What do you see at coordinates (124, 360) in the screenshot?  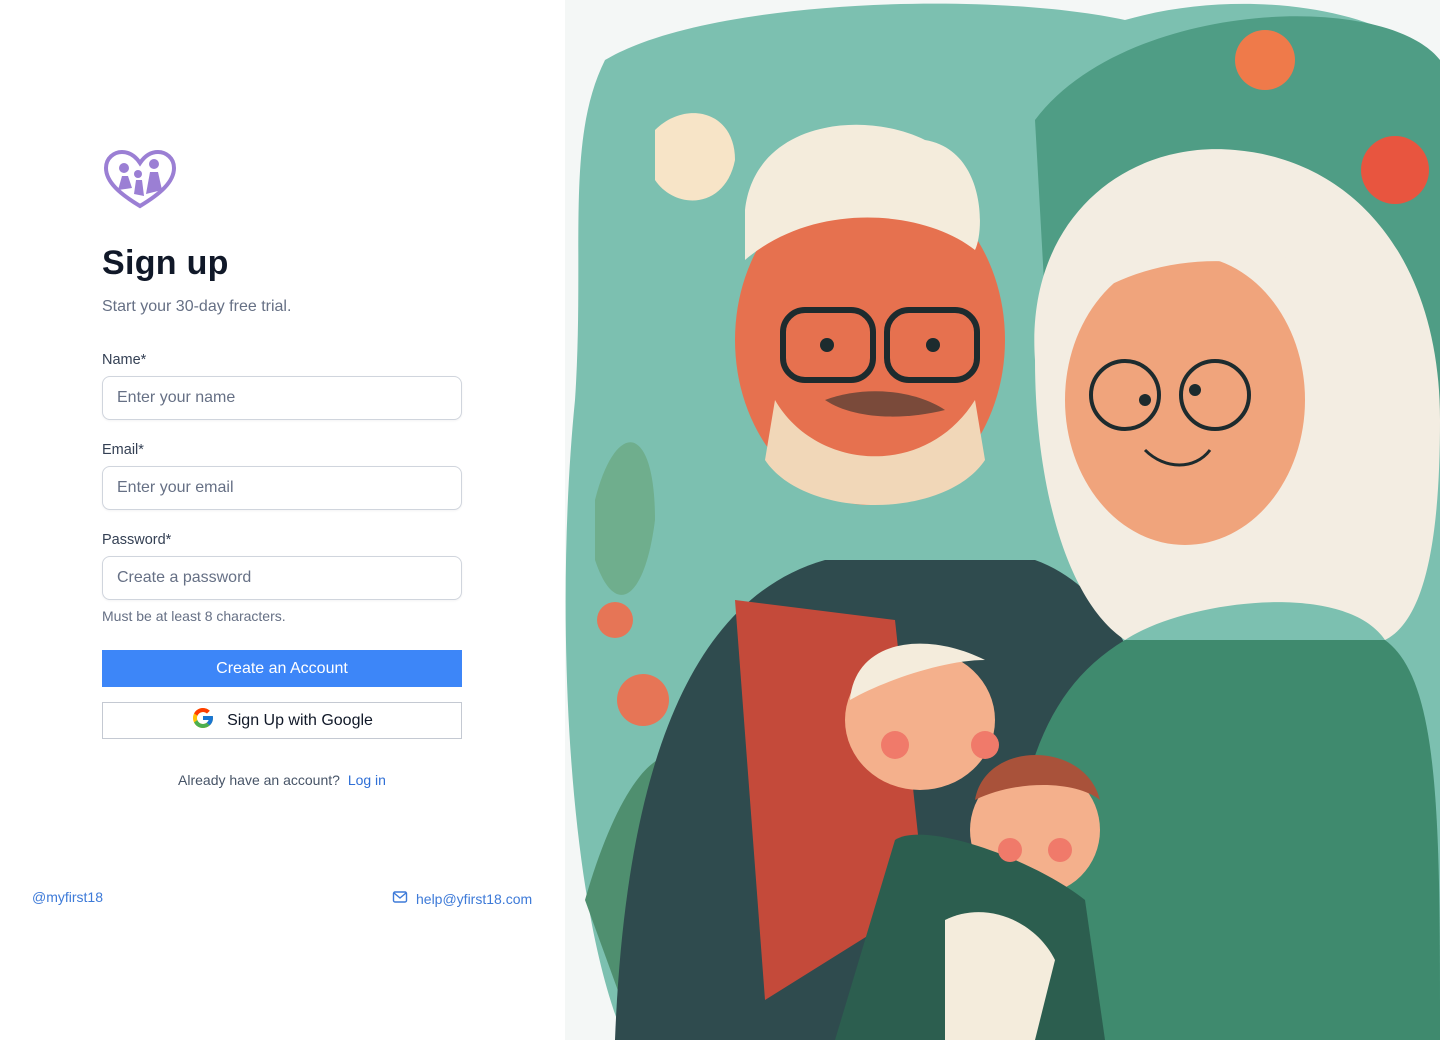 I see `name-label: Name*` at bounding box center [124, 360].